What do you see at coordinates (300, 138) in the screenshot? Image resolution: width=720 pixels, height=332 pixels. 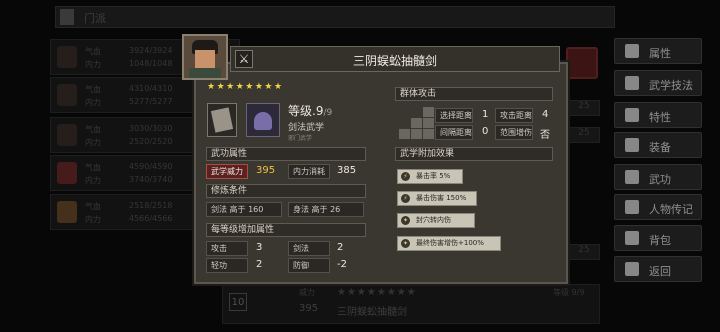 I see `sect-name: 邪门武学` at bounding box center [300, 138].